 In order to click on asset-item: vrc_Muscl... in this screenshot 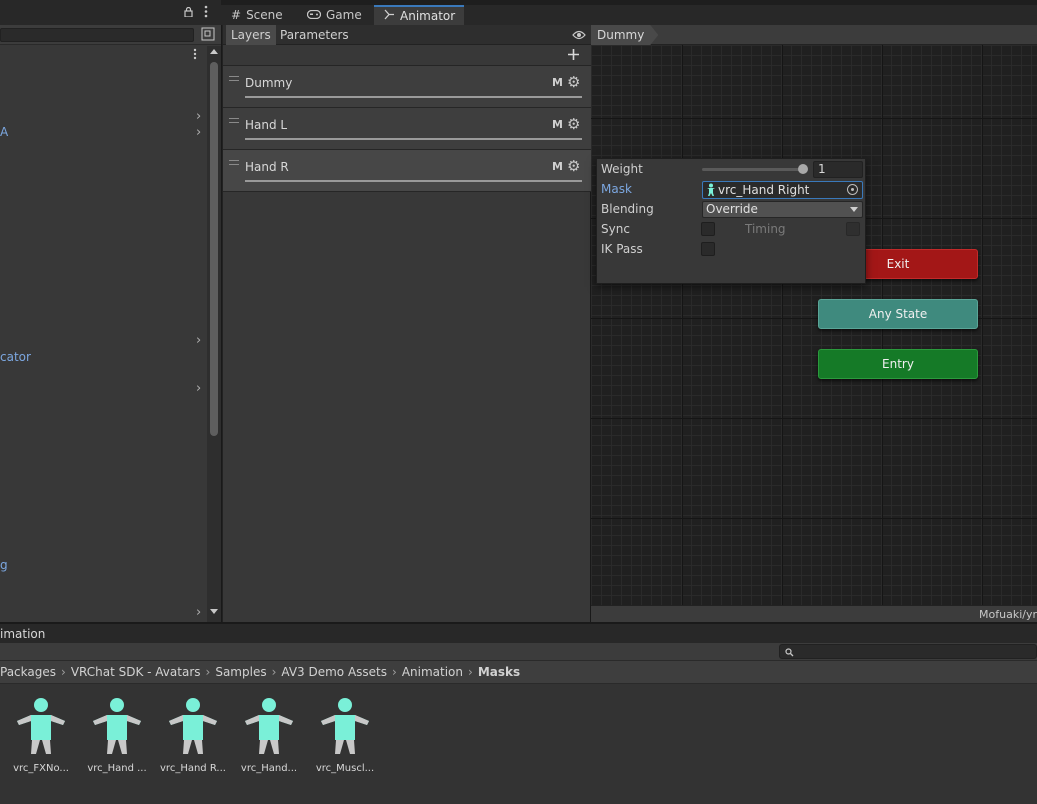, I will do `click(345, 735)`.